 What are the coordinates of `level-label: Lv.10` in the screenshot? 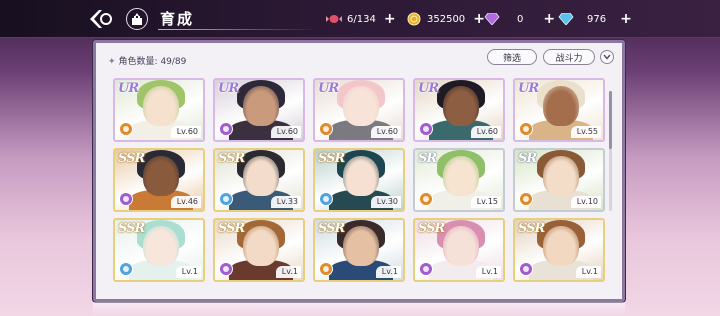 It's located at (585, 202).